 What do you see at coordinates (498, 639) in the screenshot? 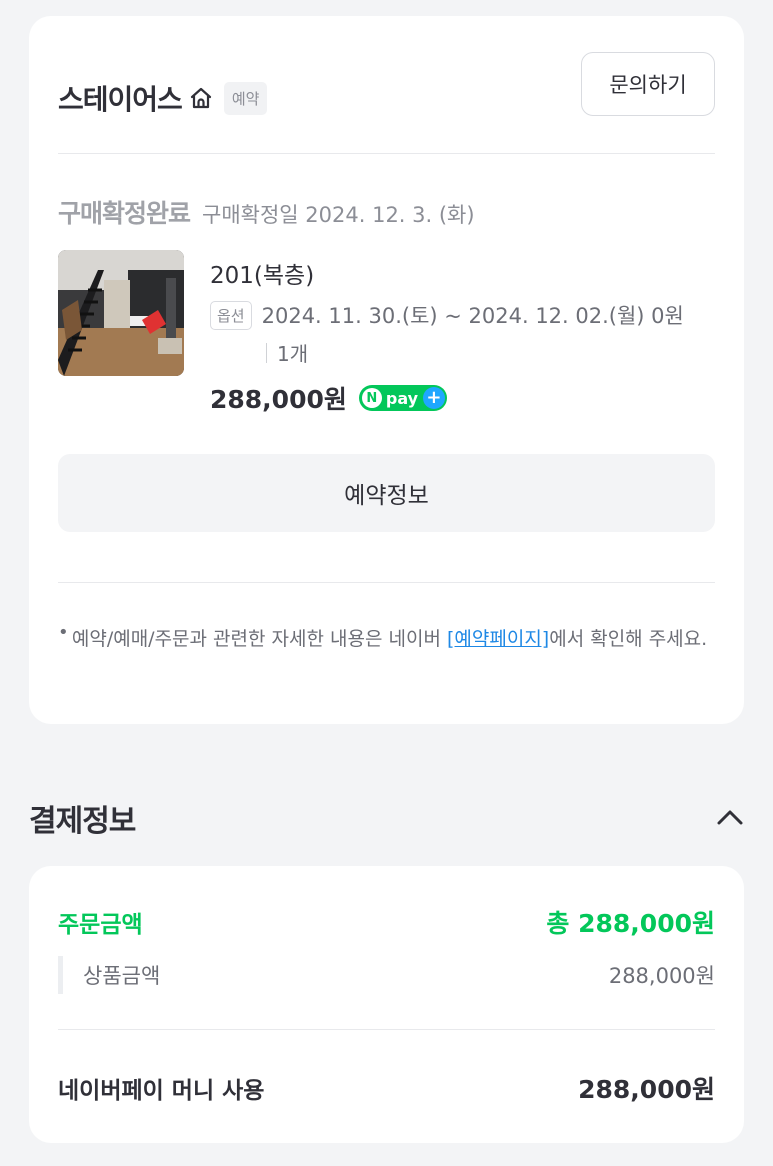
I see `reservation-page-link: [예약페이지]` at bounding box center [498, 639].